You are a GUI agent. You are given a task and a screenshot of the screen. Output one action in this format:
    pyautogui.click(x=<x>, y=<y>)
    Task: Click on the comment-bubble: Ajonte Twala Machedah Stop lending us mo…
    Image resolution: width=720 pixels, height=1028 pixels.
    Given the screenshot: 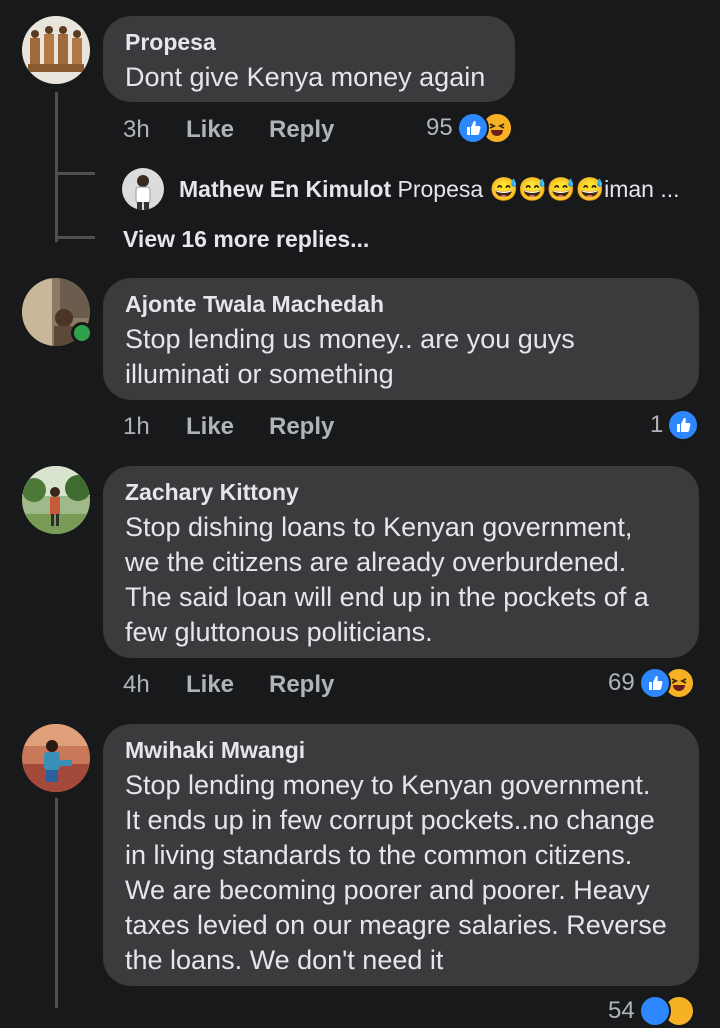 What is the action you would take?
    pyautogui.click(x=401, y=339)
    